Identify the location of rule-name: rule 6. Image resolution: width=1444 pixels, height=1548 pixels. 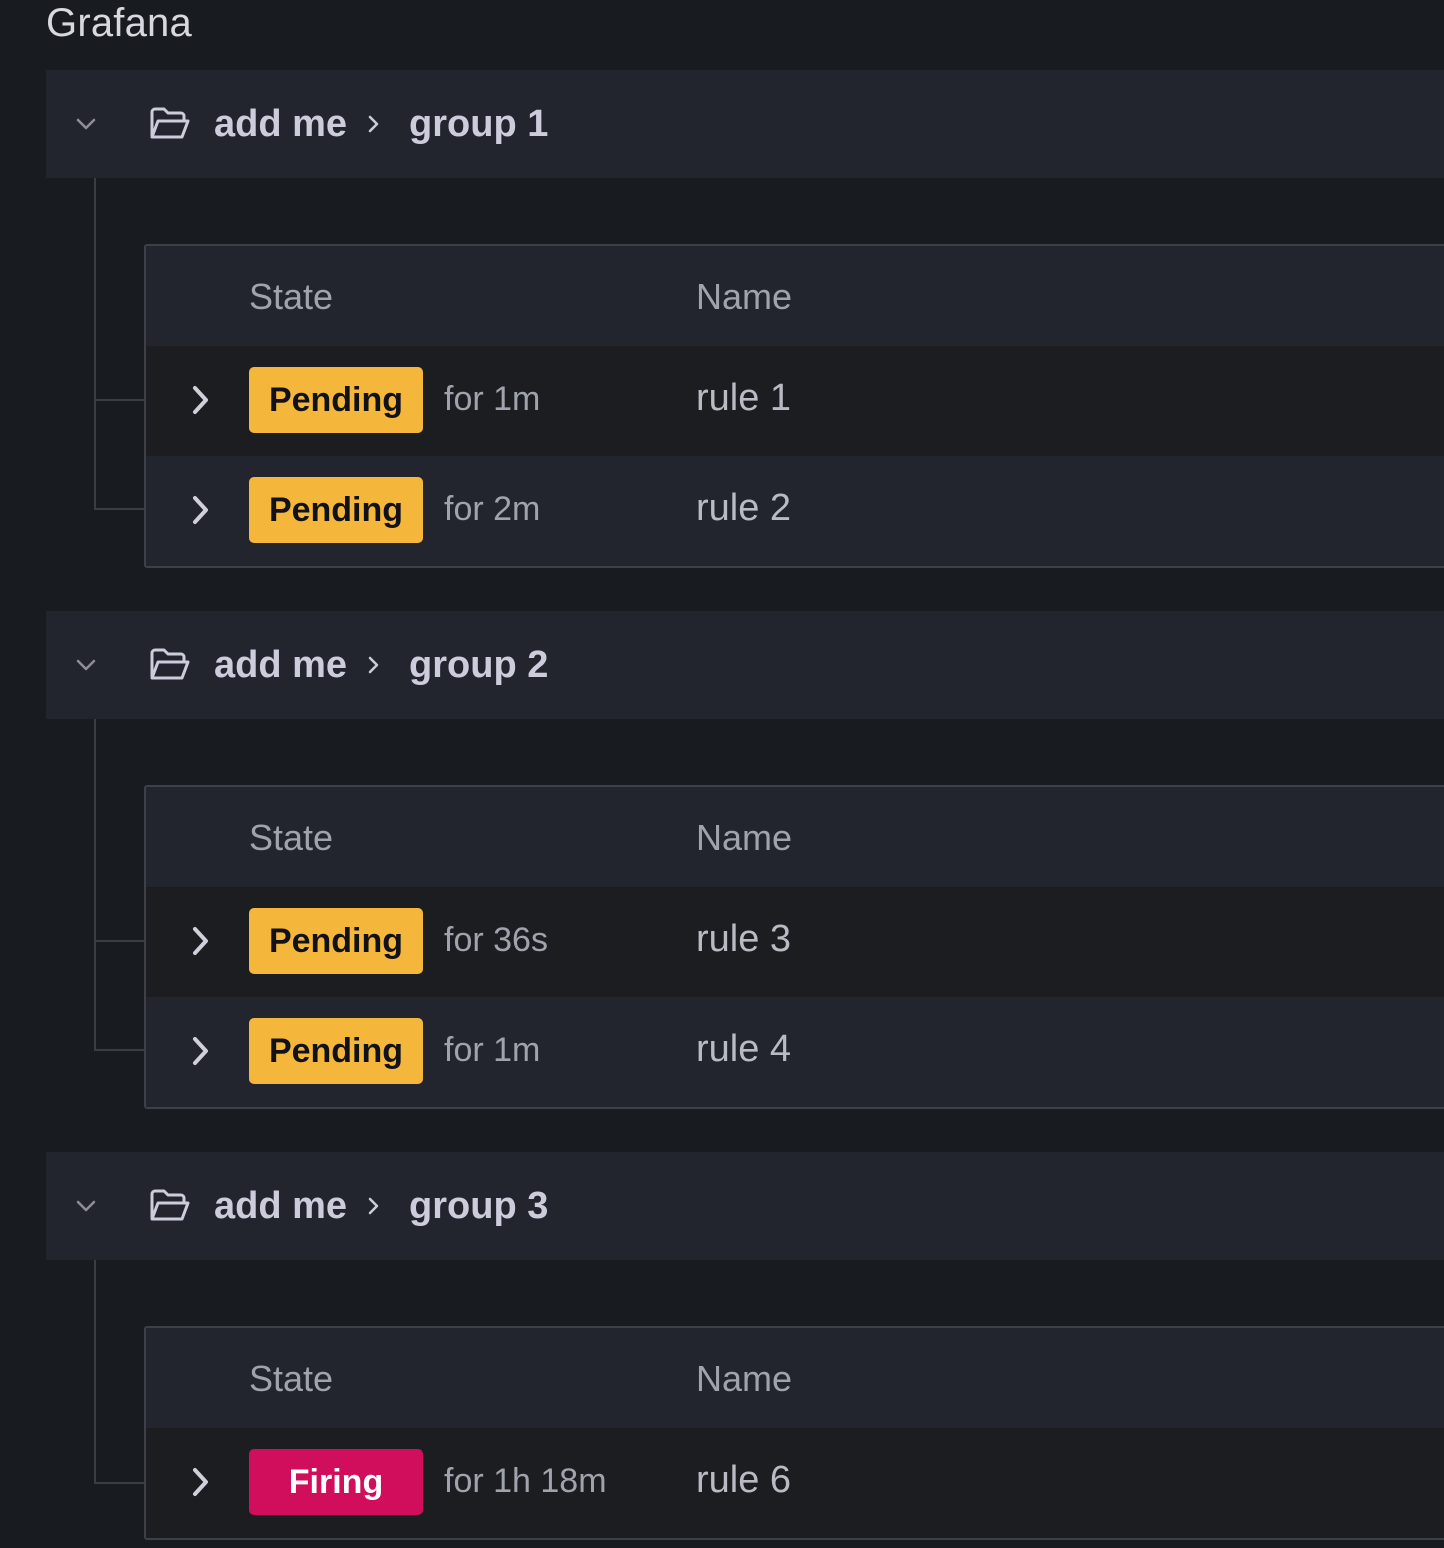
(744, 1480).